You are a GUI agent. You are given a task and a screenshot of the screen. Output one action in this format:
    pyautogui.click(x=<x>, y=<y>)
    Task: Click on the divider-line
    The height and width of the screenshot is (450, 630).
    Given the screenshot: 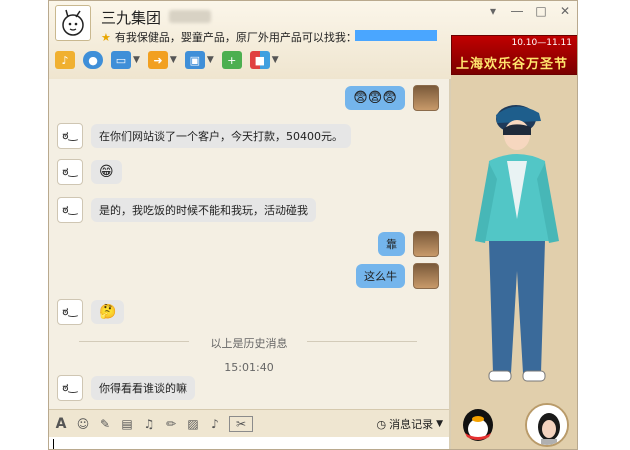 What is the action you would take?
    pyautogui.click(x=362, y=341)
    